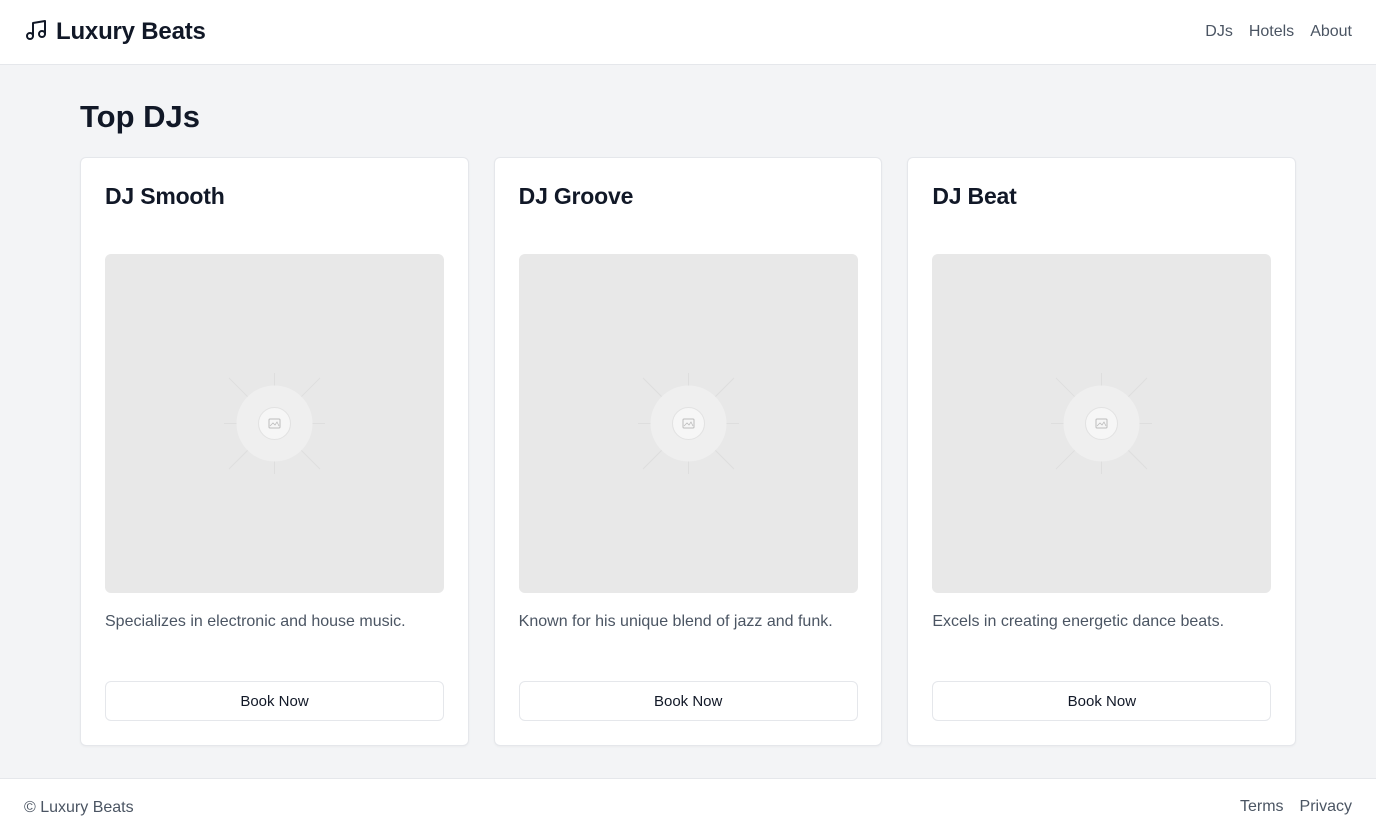  I want to click on brand: Luxury Beats, so click(115, 32).